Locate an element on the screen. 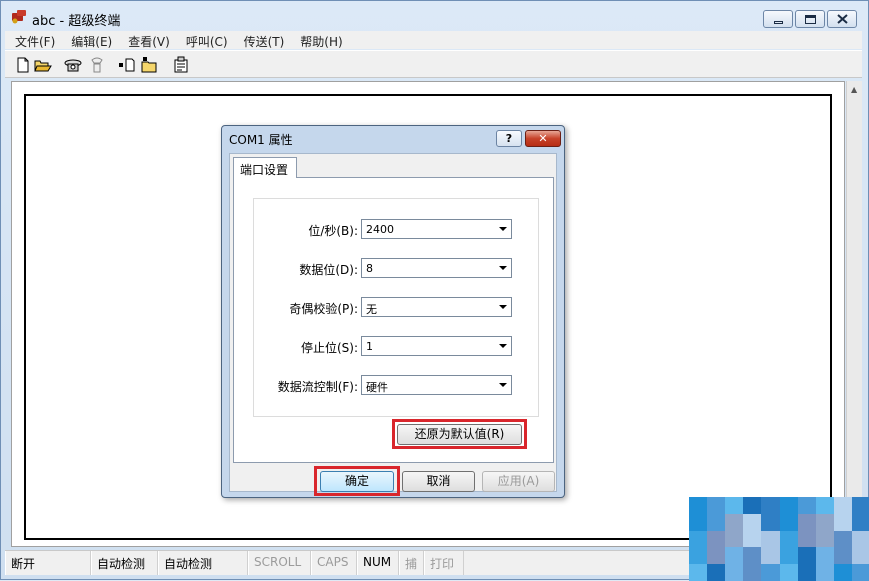 The image size is (869, 581). maximize-icon is located at coordinates (810, 19).